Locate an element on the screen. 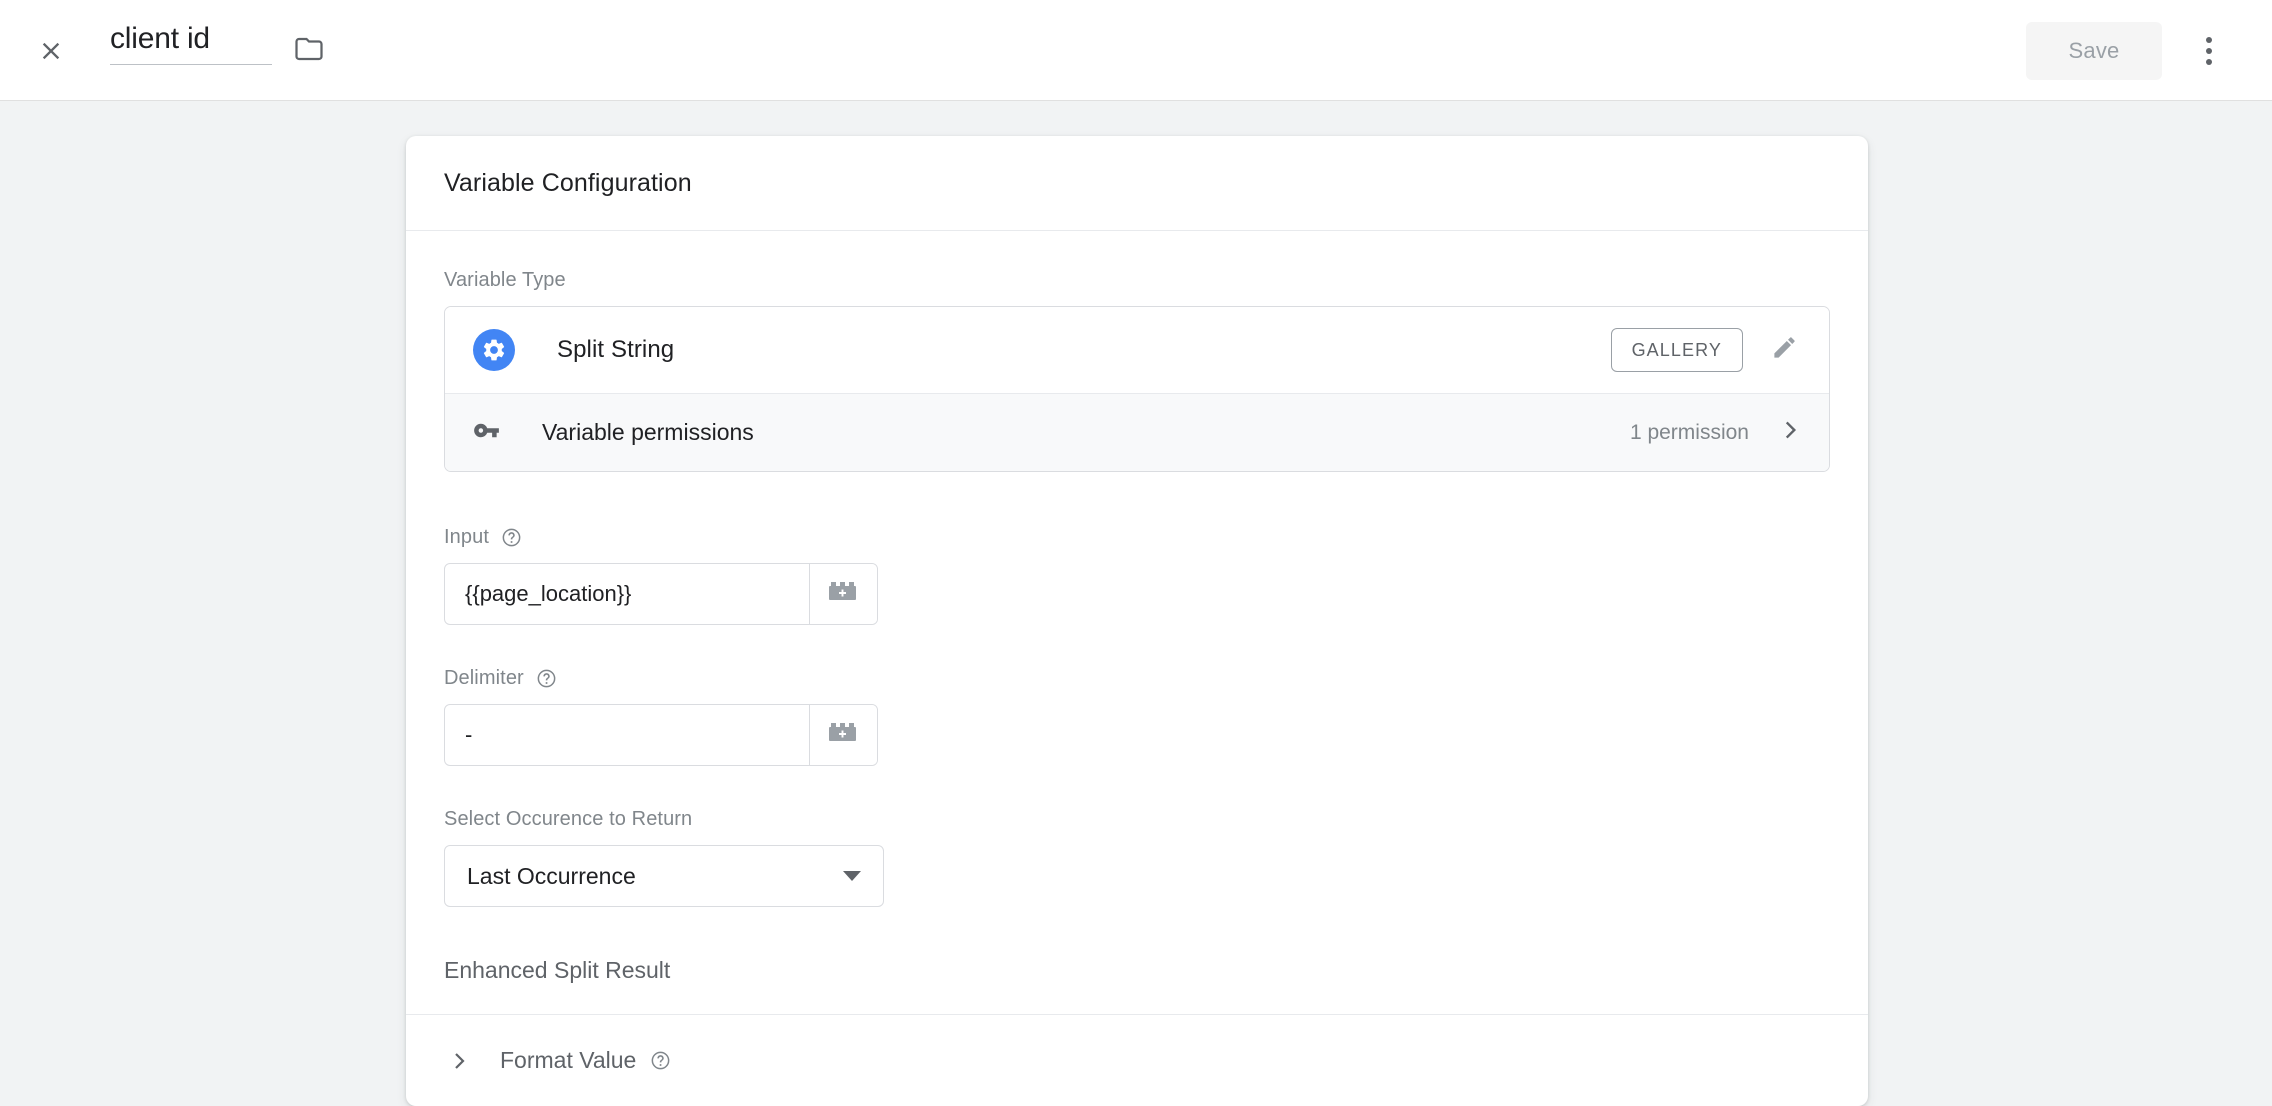 This screenshot has height=1106, width=2272. permission-count: 1 permission is located at coordinates (1689, 432).